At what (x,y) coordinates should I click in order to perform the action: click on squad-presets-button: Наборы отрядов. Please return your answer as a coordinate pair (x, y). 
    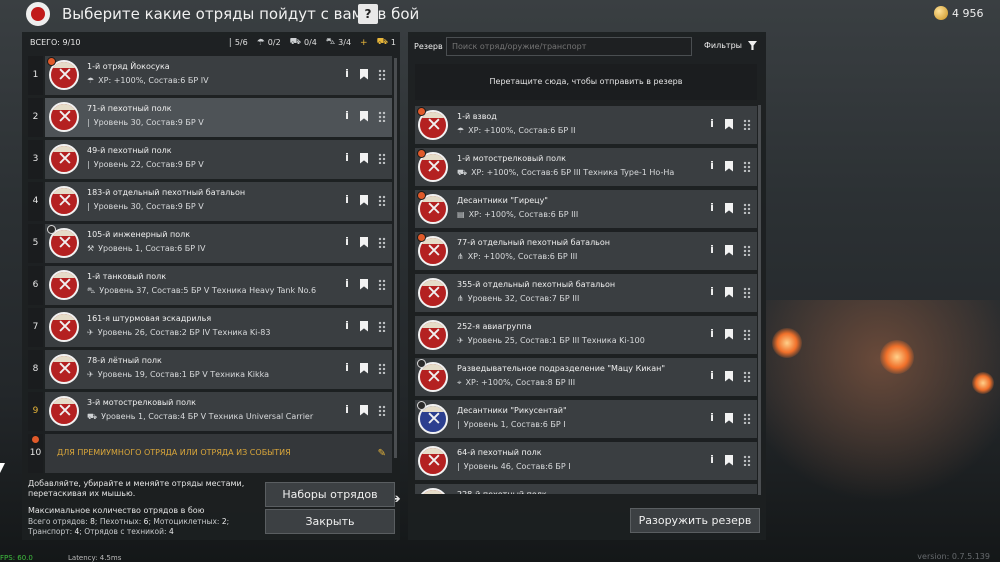
    Looking at the image, I should click on (330, 494).